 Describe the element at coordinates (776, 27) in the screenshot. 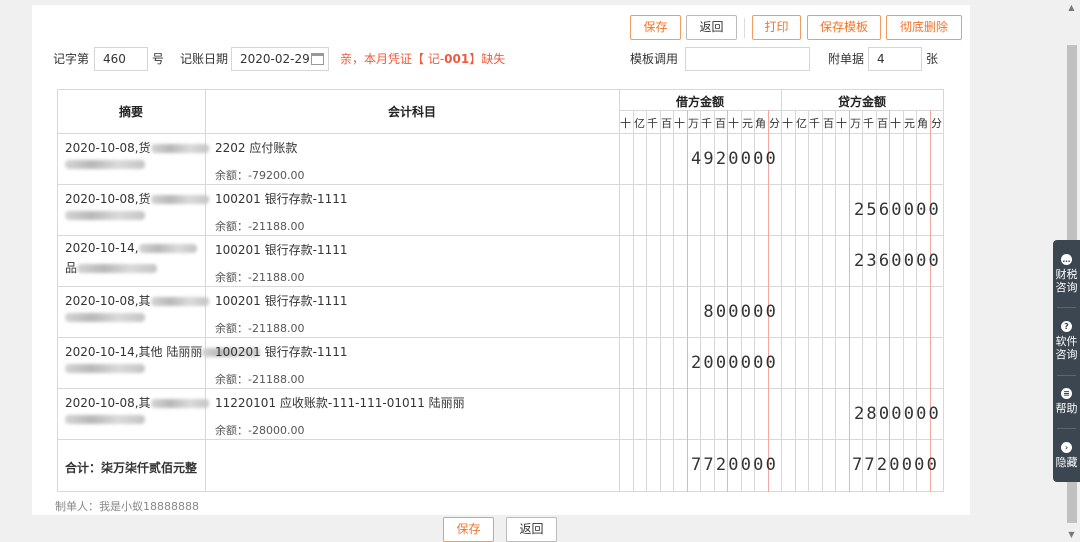

I see `print-button: 打印` at that location.